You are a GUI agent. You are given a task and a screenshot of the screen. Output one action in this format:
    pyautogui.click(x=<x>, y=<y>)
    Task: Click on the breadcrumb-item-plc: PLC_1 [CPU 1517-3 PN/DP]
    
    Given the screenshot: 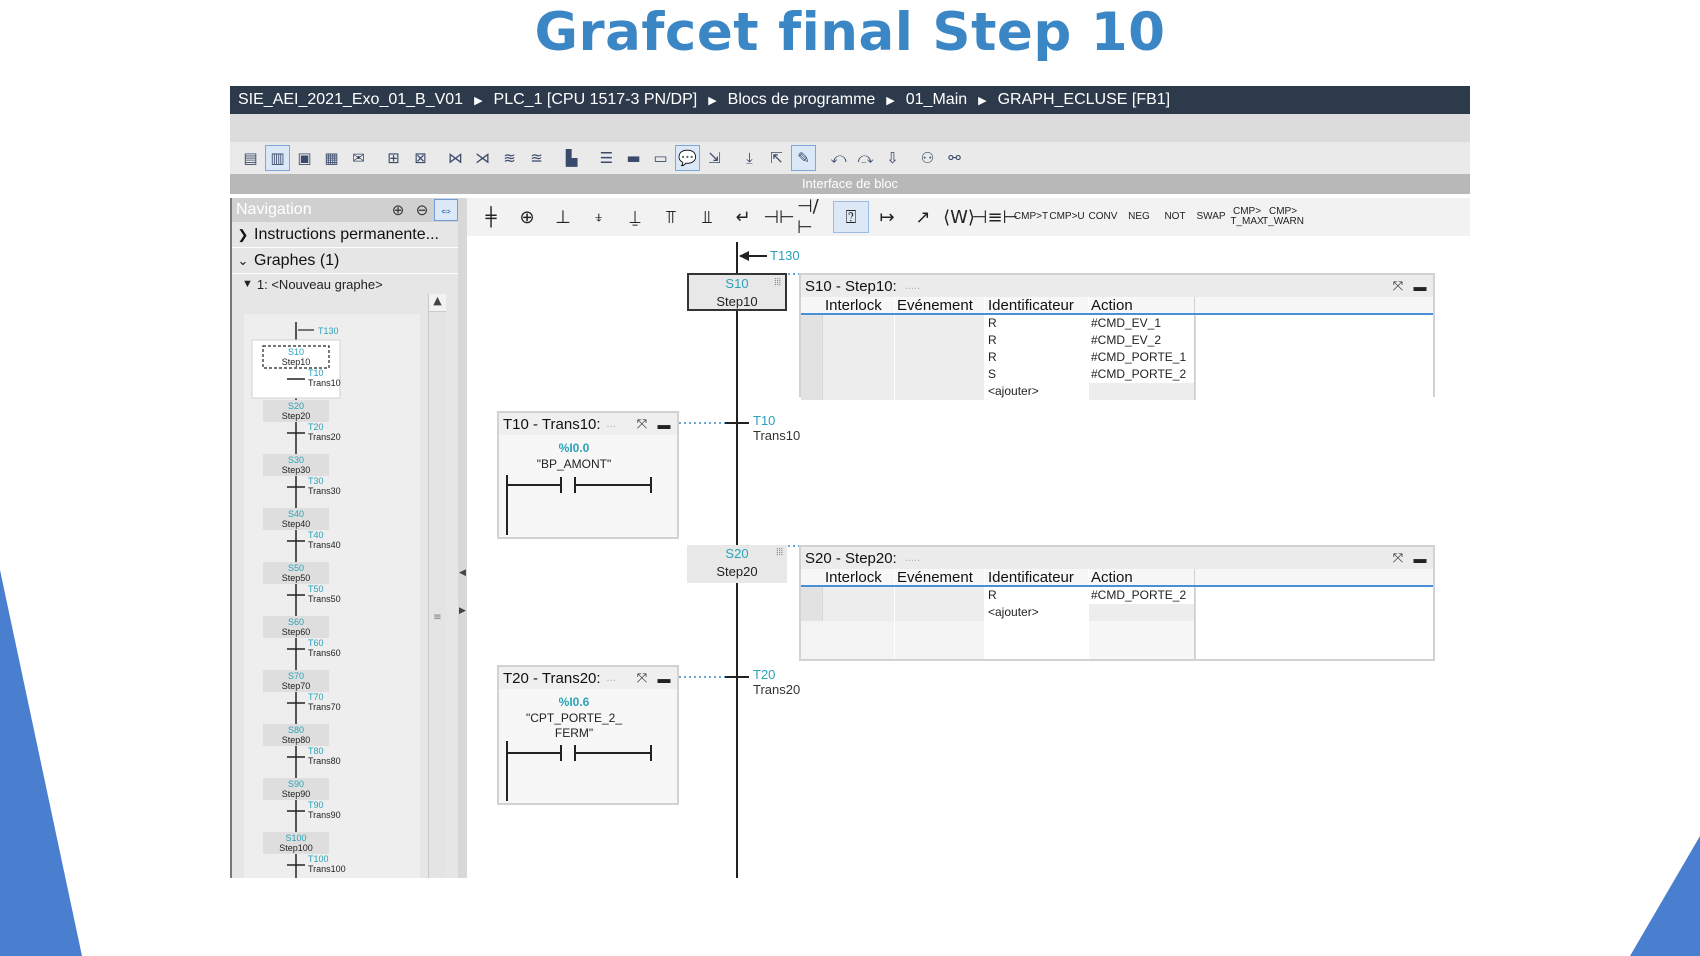 What is the action you would take?
    pyautogui.click(x=596, y=100)
    